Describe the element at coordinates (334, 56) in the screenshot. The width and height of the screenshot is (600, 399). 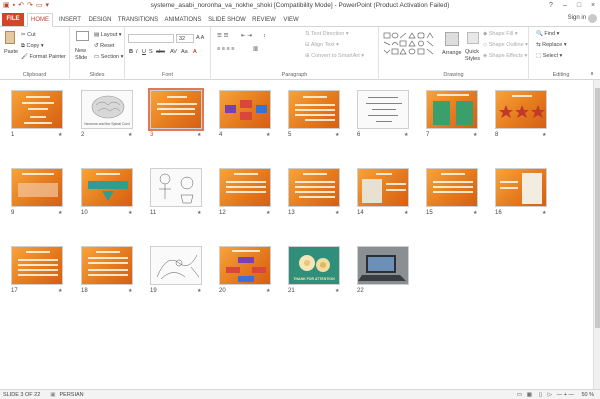
I see `convert-smartart-button: ⊞ Convert to SmartArt ▾` at that location.